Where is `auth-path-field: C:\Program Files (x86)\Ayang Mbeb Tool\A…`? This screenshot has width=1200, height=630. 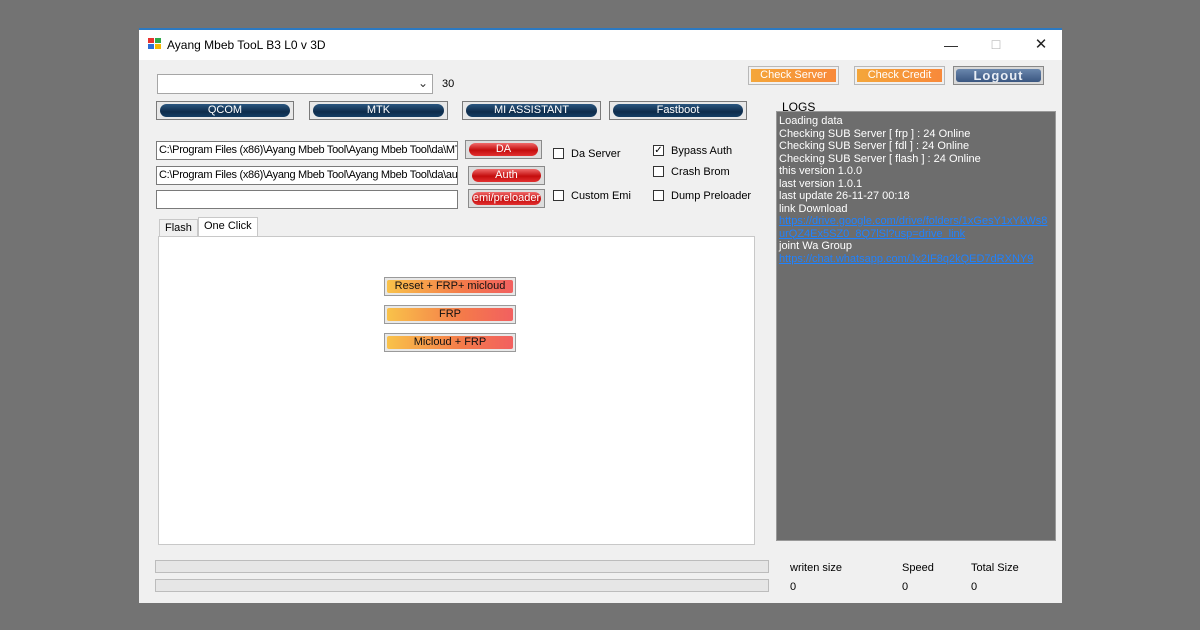 auth-path-field: C:\Program Files (x86)\Ayang Mbeb Tool\A… is located at coordinates (307, 175).